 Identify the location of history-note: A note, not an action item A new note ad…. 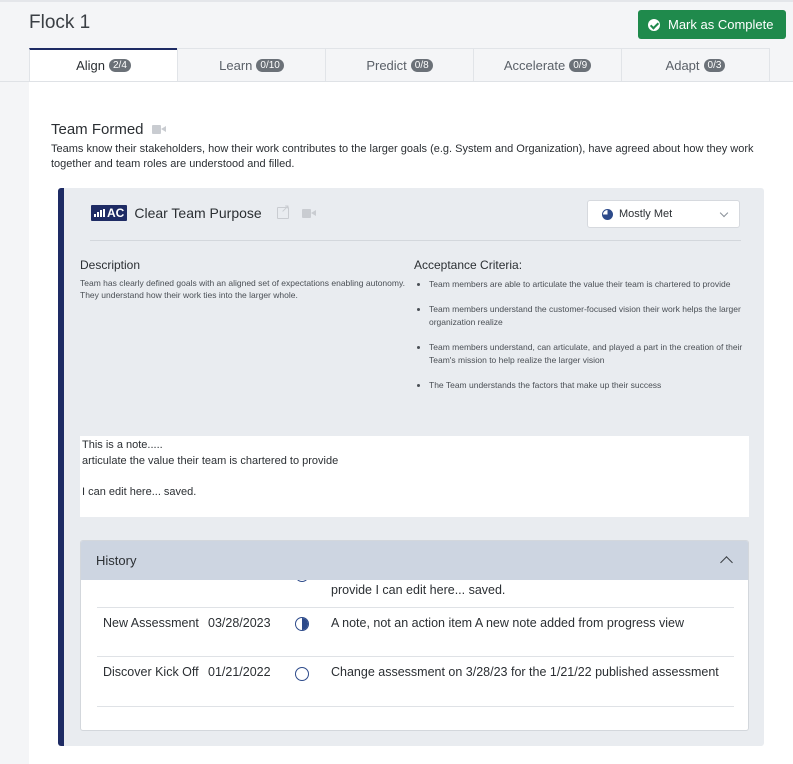
(507, 623).